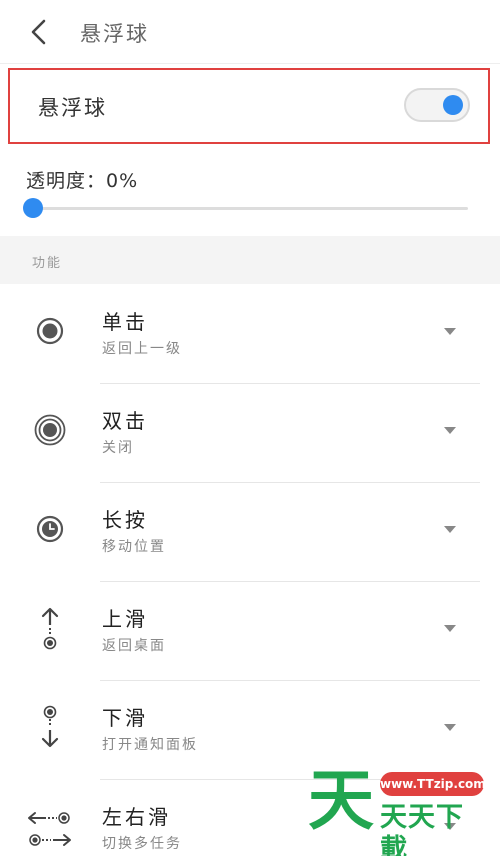 The image size is (500, 856). I want to click on app-header: 悬浮球, so click(250, 32).